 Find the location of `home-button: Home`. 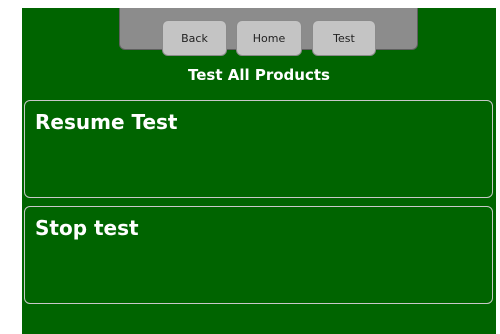

home-button: Home is located at coordinates (269, 38).